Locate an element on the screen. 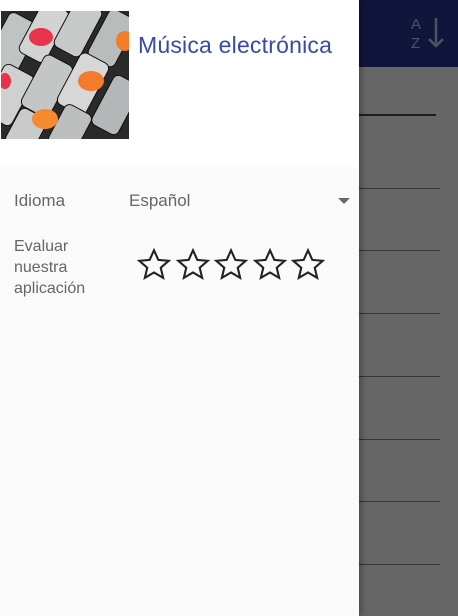  mixer-knobs-image is located at coordinates (65, 75).